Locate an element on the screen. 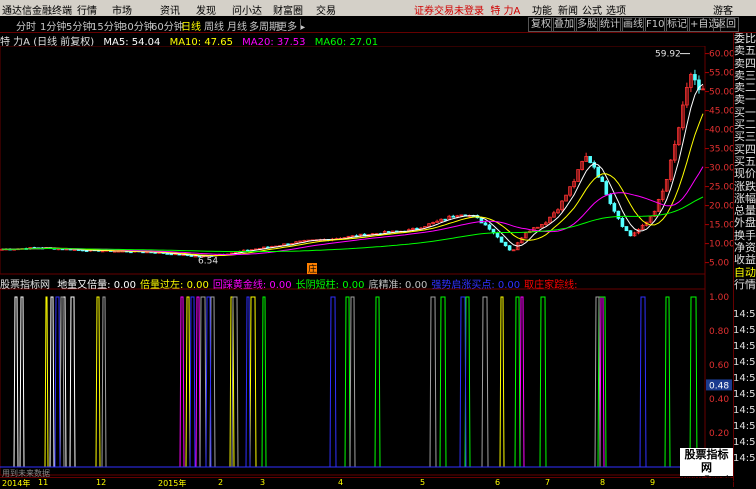  price-tick-label: 55.00 is located at coordinates (721, 74).